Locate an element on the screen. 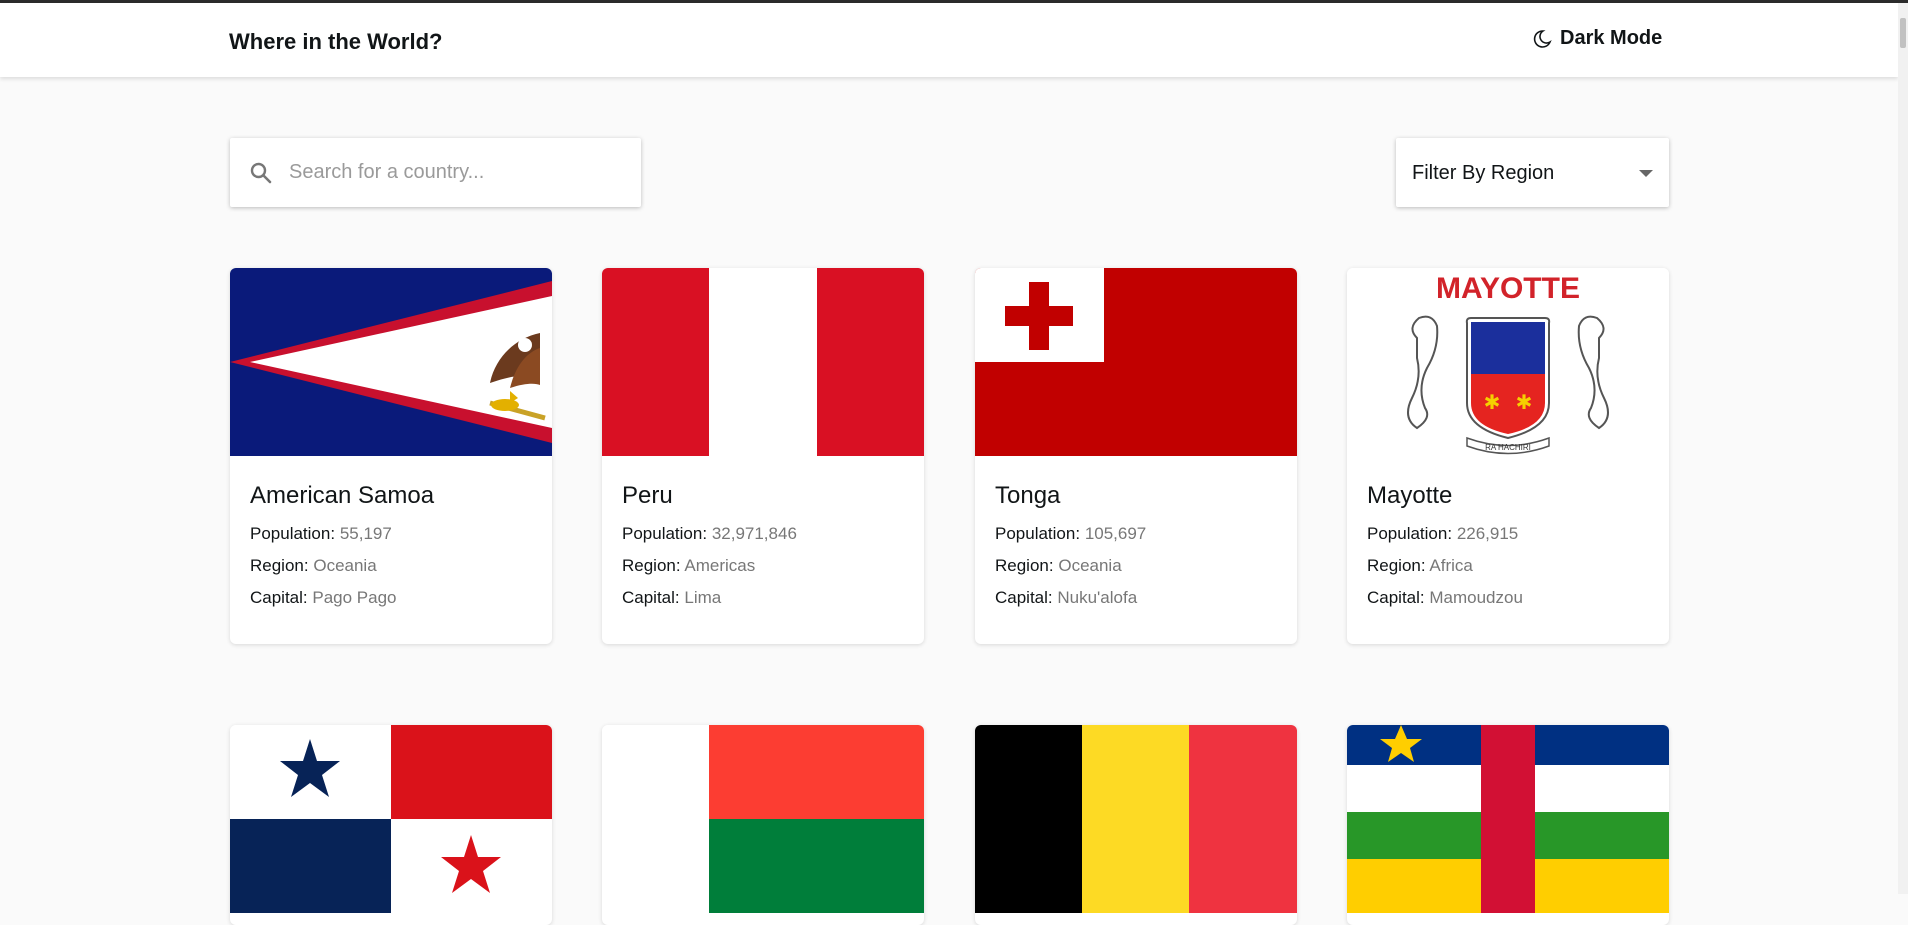 This screenshot has width=1908, height=925. mayotte-flag: MAYOTTE ✱ ✱ RA HACHIRI is located at coordinates (1508, 362).